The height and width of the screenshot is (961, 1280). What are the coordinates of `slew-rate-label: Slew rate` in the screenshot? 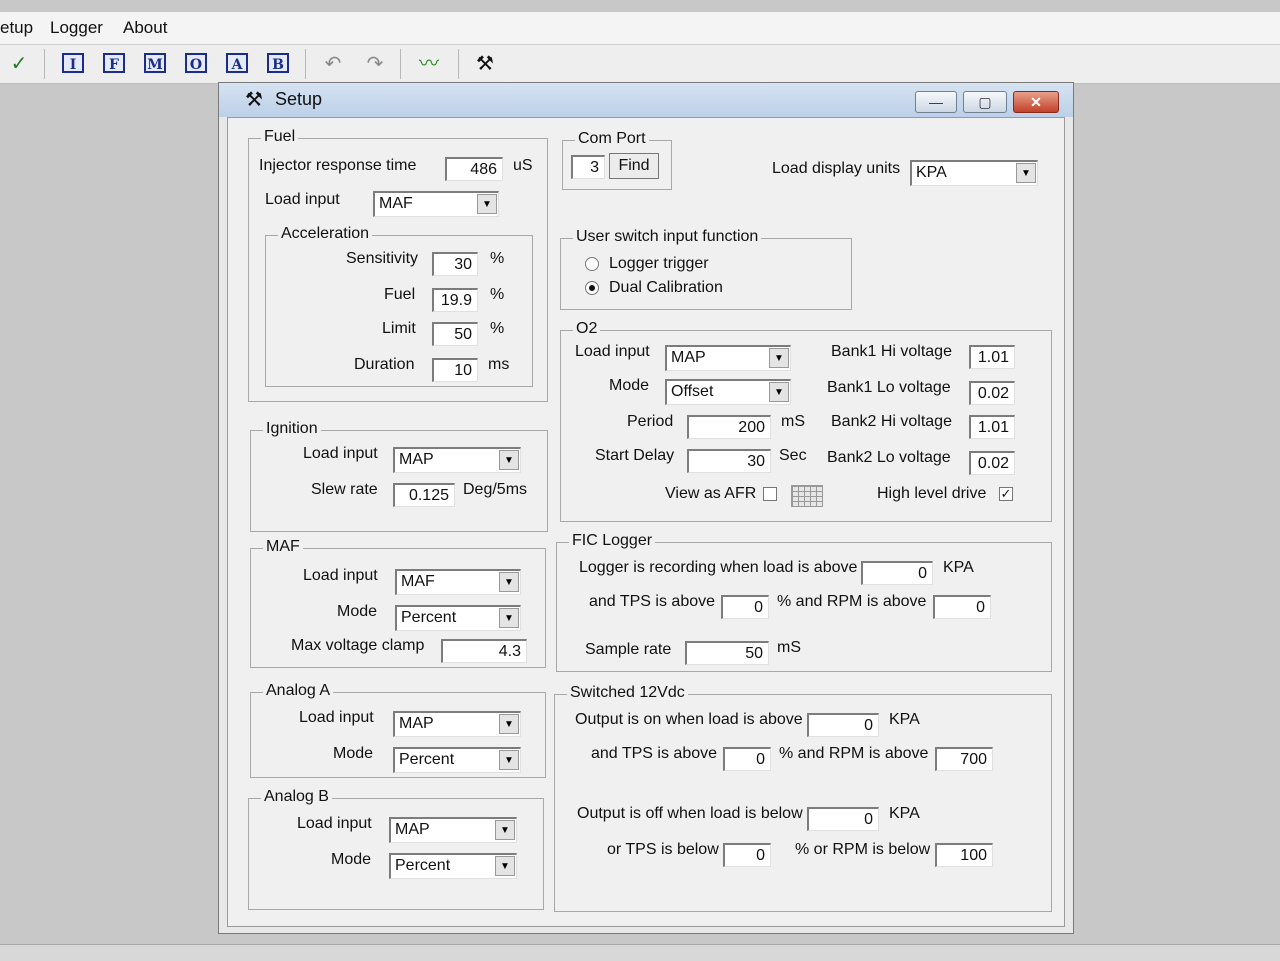 It's located at (344, 489).